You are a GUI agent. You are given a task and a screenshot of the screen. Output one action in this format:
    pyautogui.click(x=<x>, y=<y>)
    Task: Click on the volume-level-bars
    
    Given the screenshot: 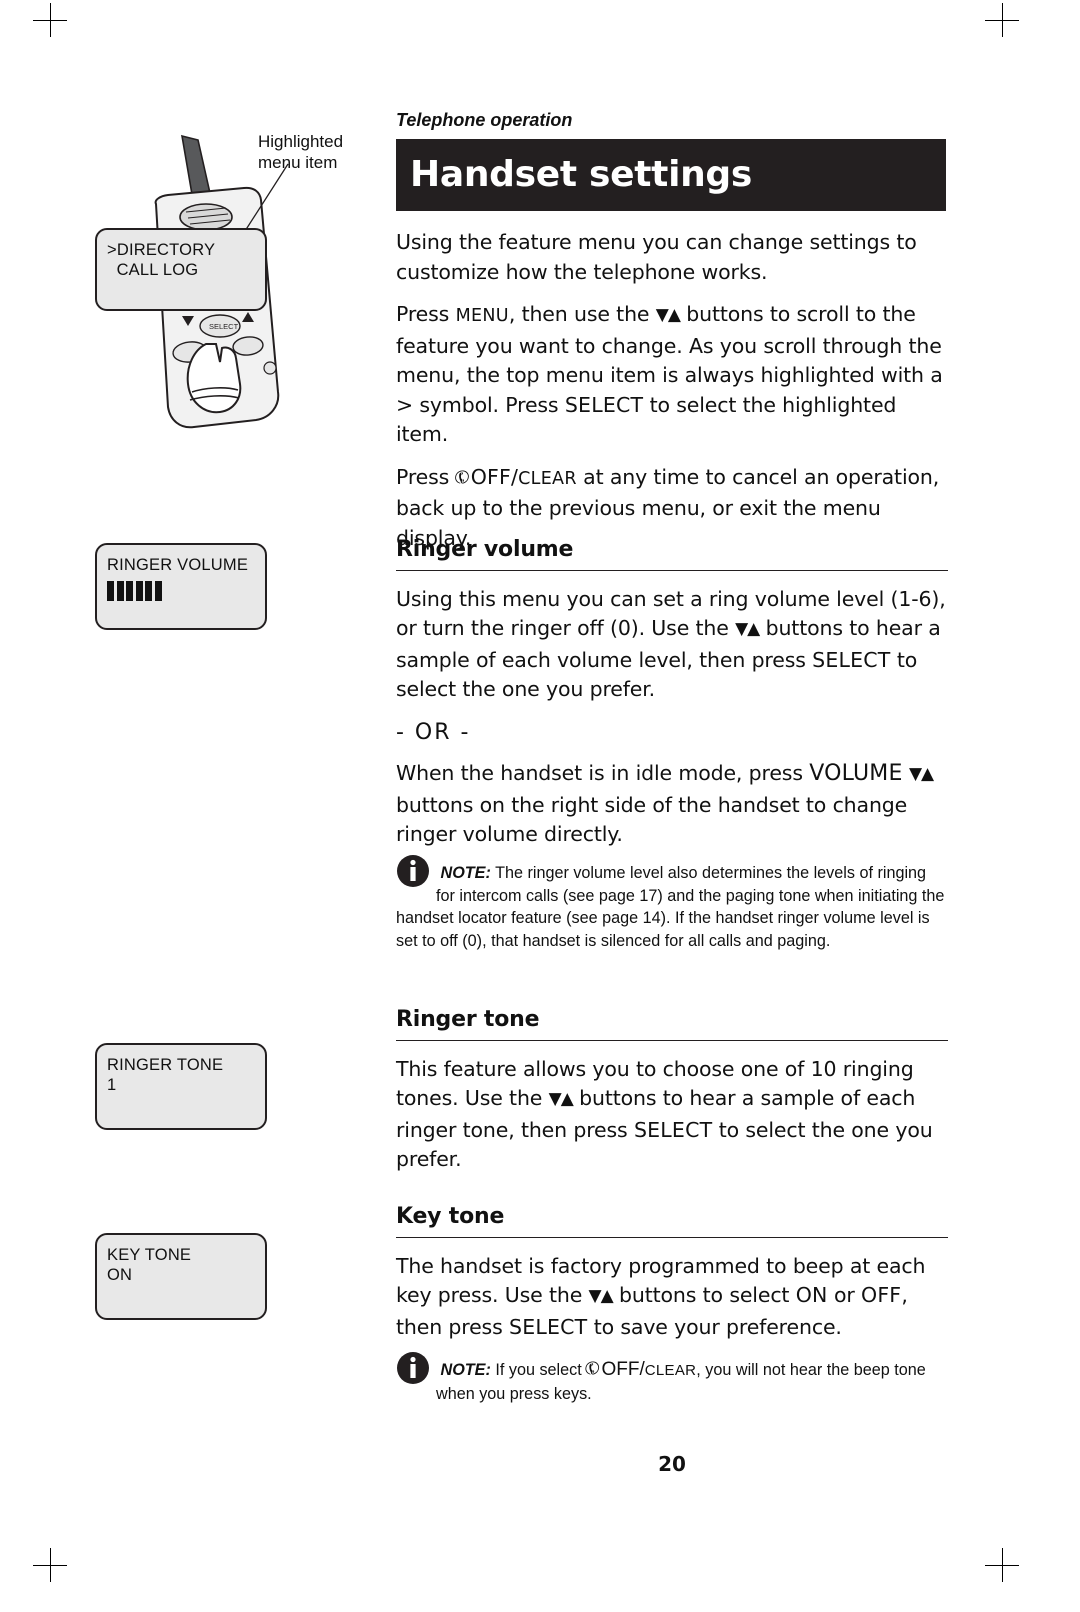 What is the action you would take?
    pyautogui.click(x=181, y=591)
    